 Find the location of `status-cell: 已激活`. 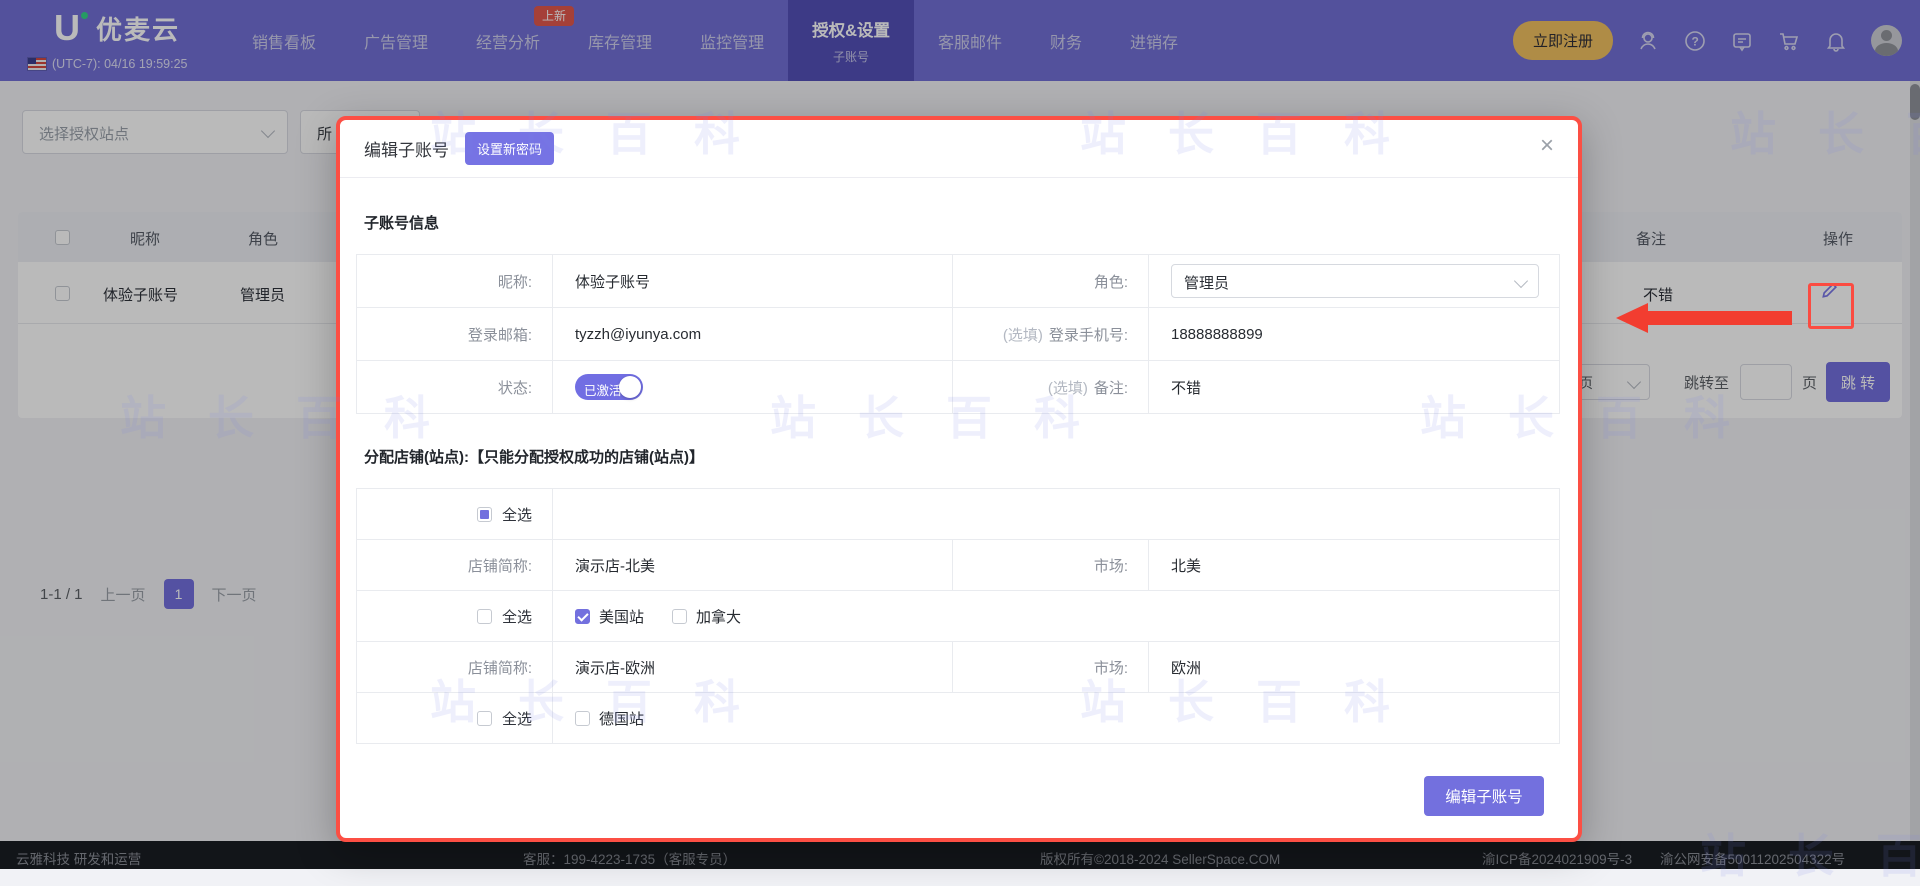

status-cell: 已激活 is located at coordinates (753, 387).